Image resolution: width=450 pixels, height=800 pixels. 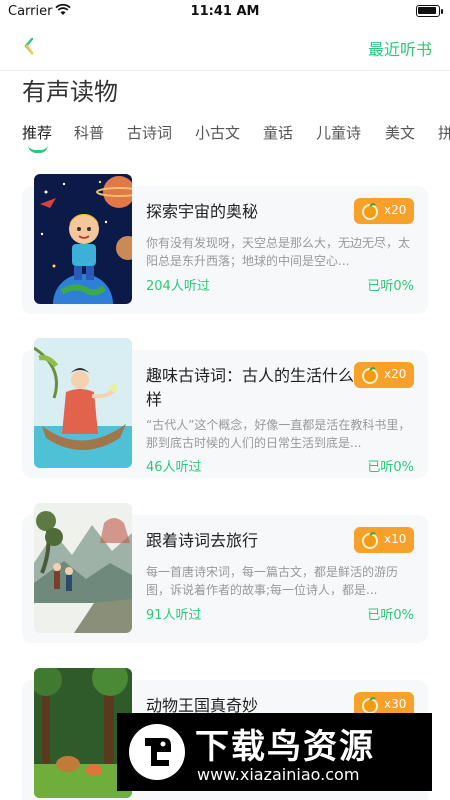 What do you see at coordinates (178, 286) in the screenshot?
I see `listener-count: 204人听过` at bounding box center [178, 286].